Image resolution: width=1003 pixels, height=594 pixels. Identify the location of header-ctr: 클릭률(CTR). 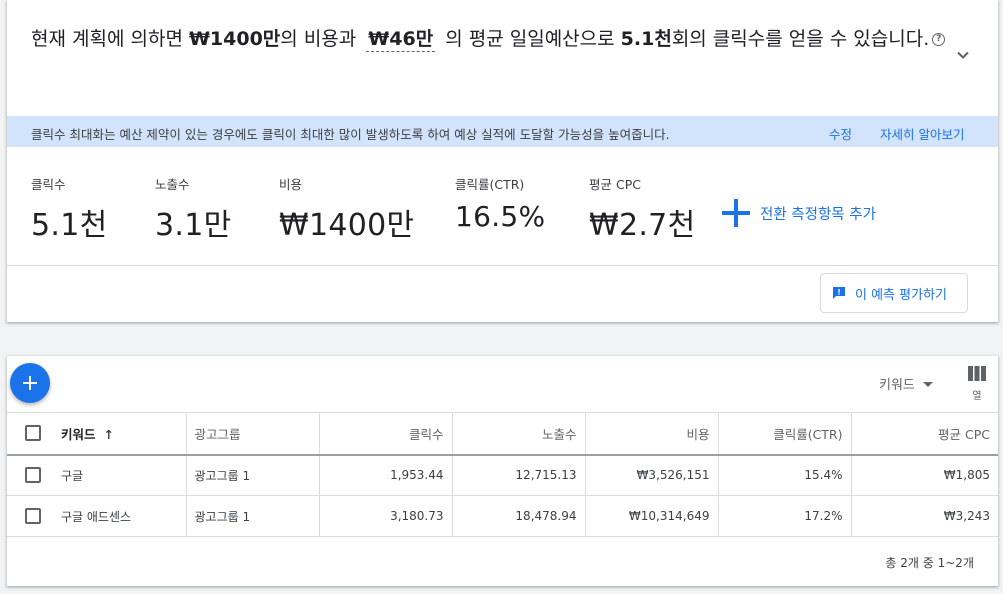
(784, 434).